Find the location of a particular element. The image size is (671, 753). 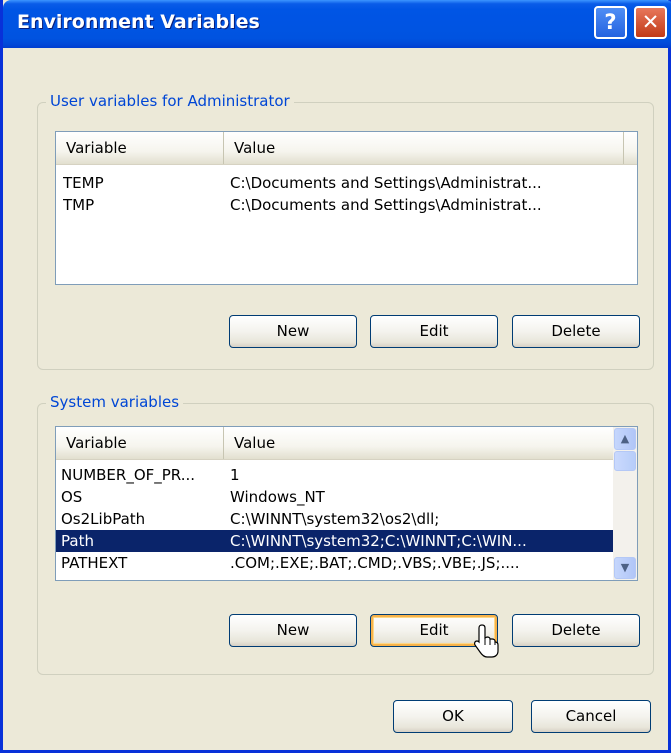

user-edit-button: Edit is located at coordinates (434, 331).